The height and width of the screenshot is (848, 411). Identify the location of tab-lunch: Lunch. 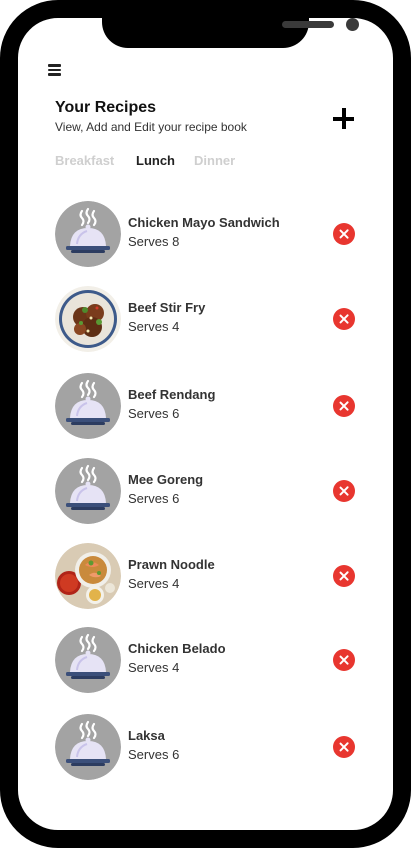
(155, 160).